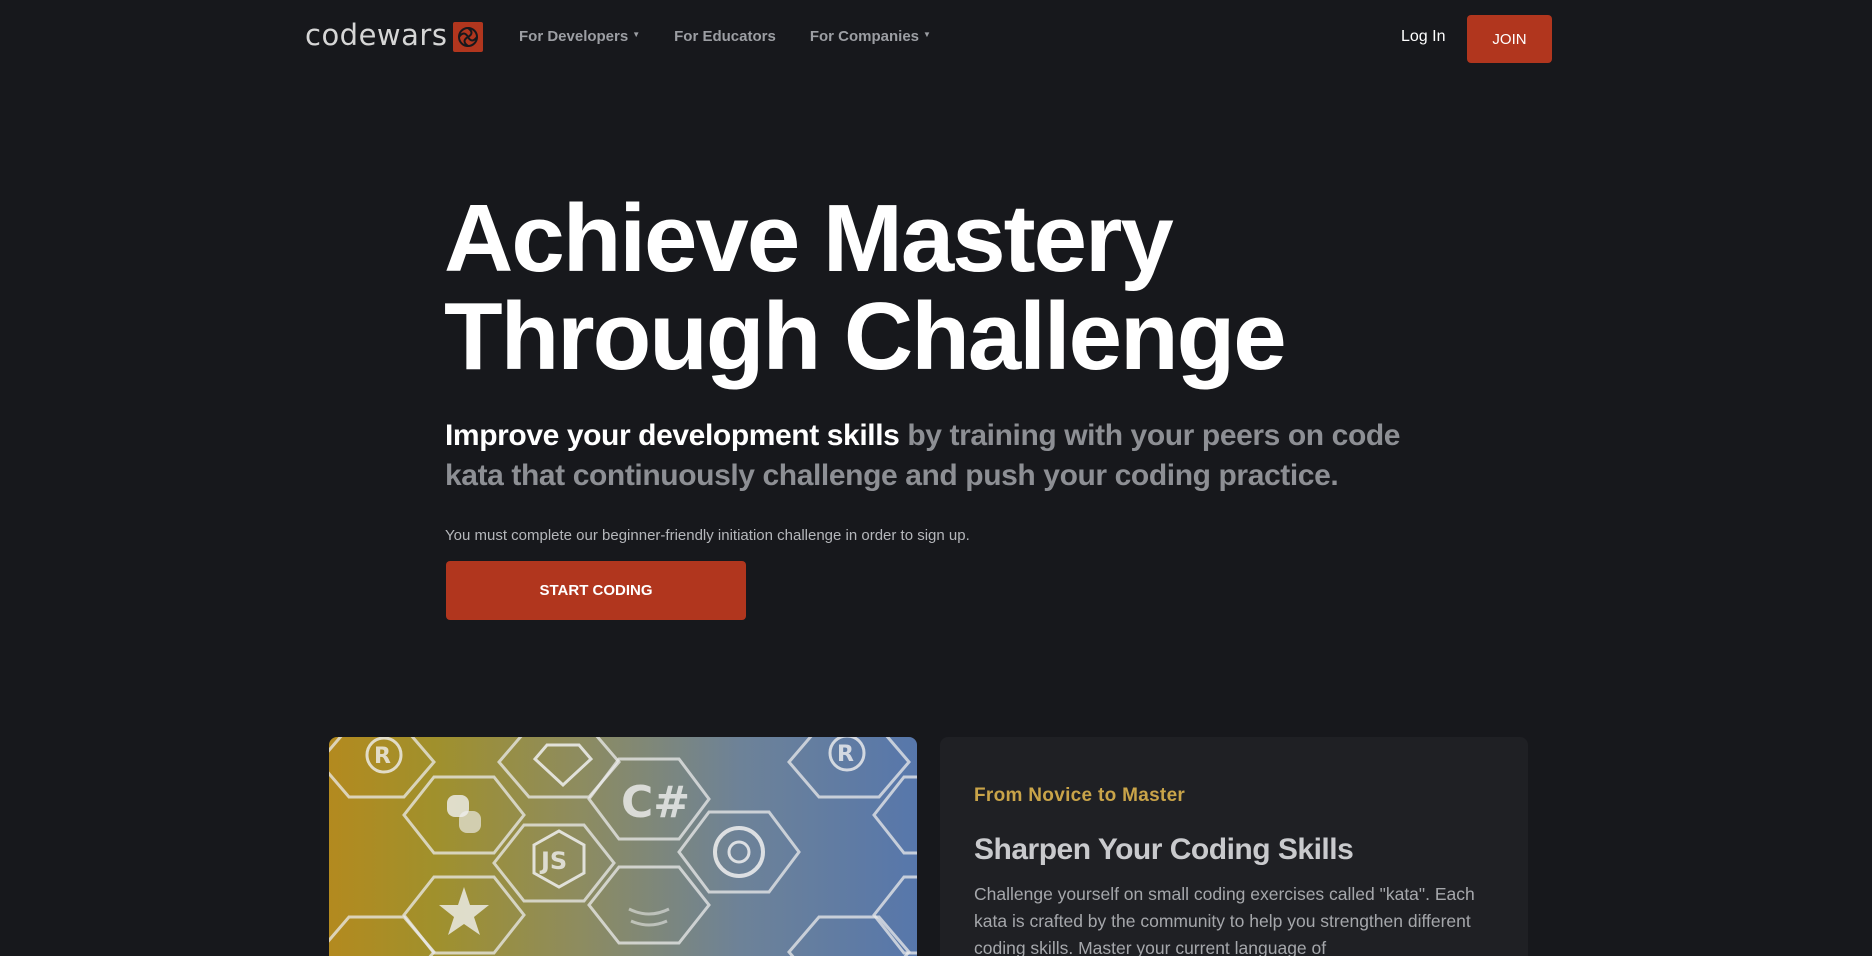 This screenshot has height=956, width=1872. Describe the element at coordinates (574, 36) in the screenshot. I see `nav-for-developers-label: For Developers` at that location.